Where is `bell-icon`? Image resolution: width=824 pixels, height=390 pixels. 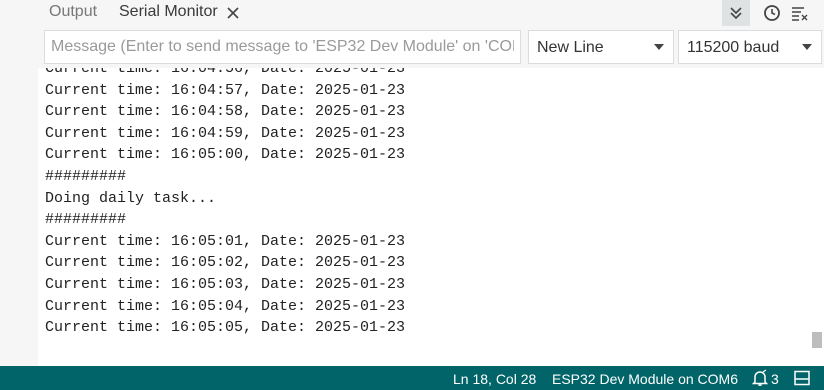 bell-icon is located at coordinates (760, 378).